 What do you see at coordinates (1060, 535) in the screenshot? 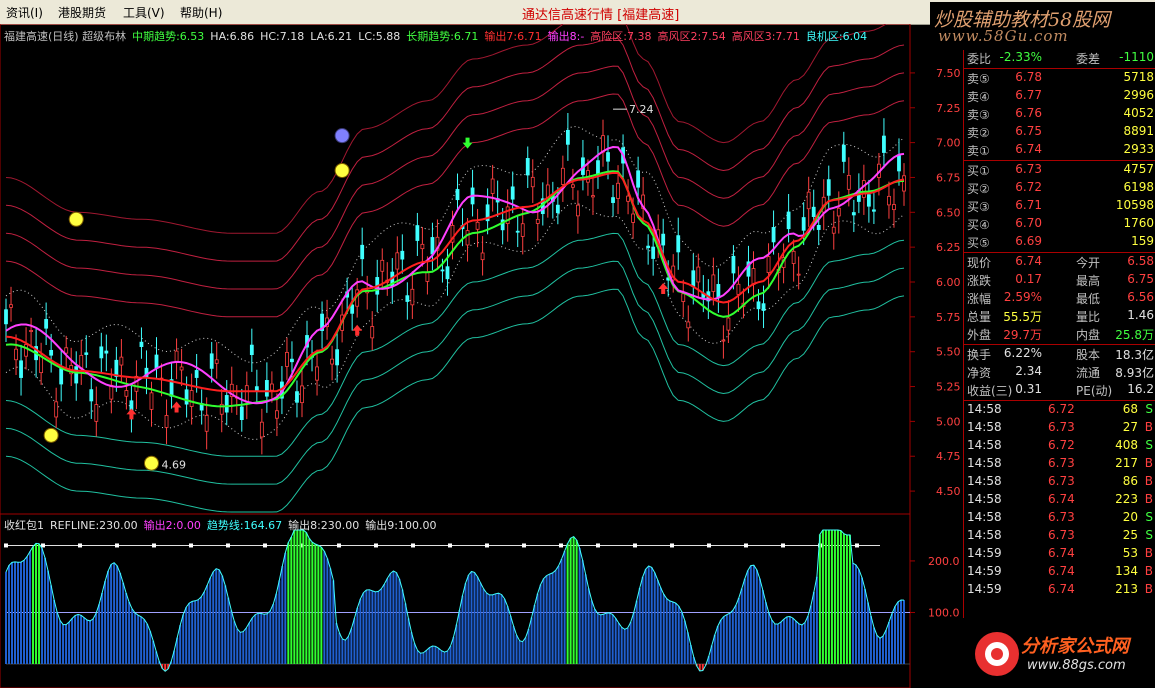
I see `tick-row: 14:58 6.73 25 S` at bounding box center [1060, 535].